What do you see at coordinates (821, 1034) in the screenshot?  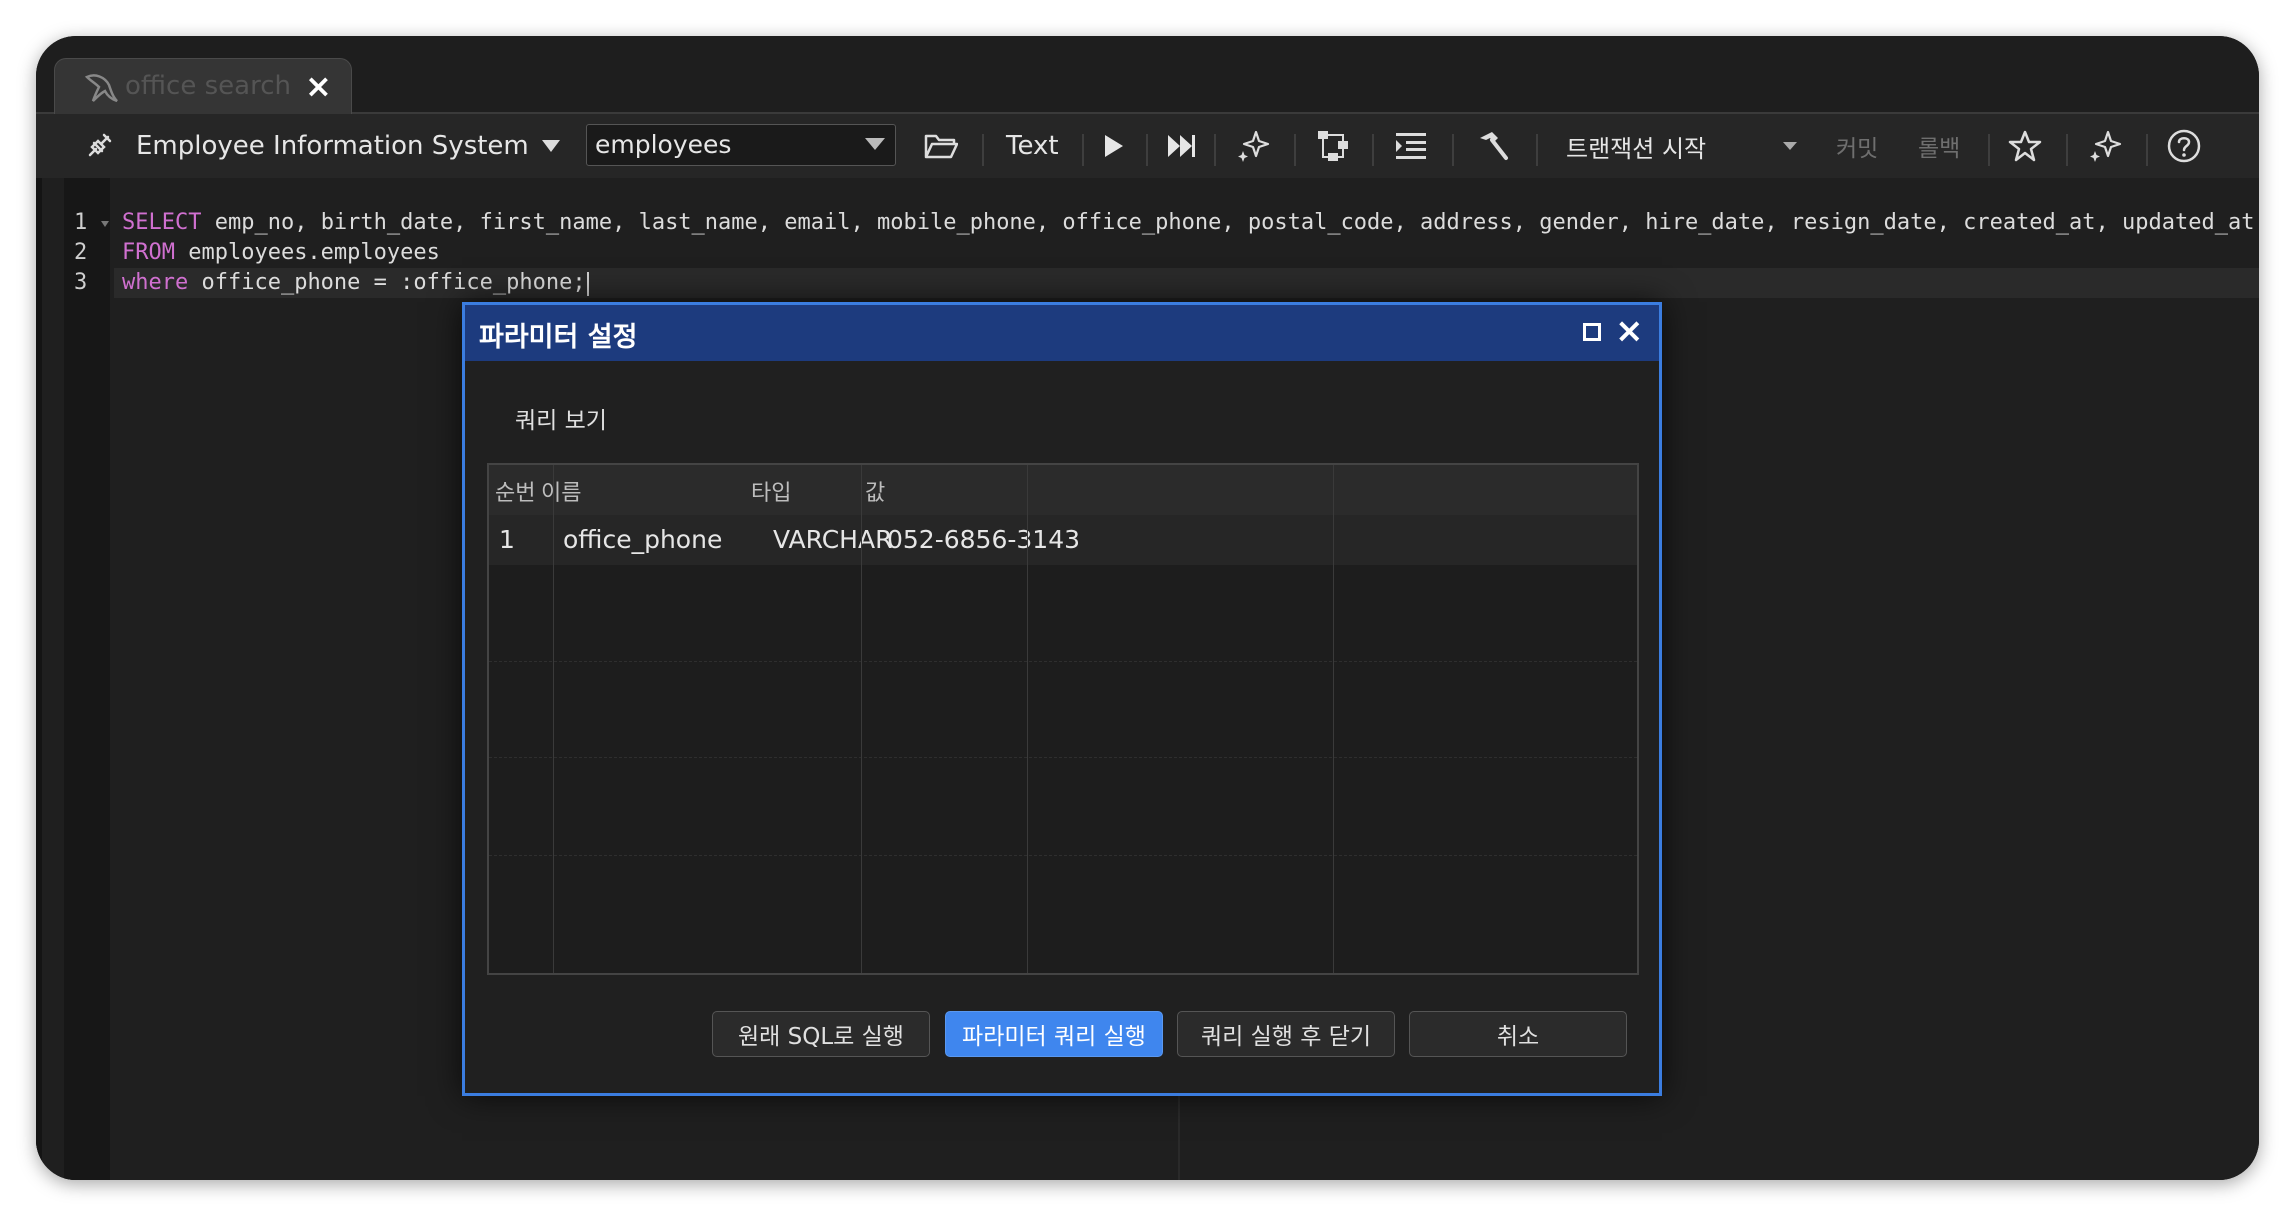 I see `run-original-sql-button: 원래 SQL로 실행` at bounding box center [821, 1034].